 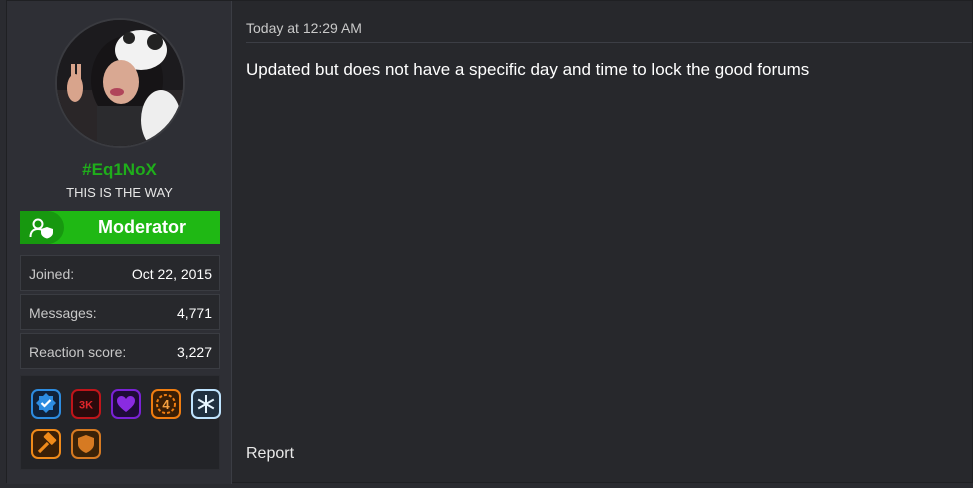 I want to click on stat-label: Joined:, so click(x=52, y=274).